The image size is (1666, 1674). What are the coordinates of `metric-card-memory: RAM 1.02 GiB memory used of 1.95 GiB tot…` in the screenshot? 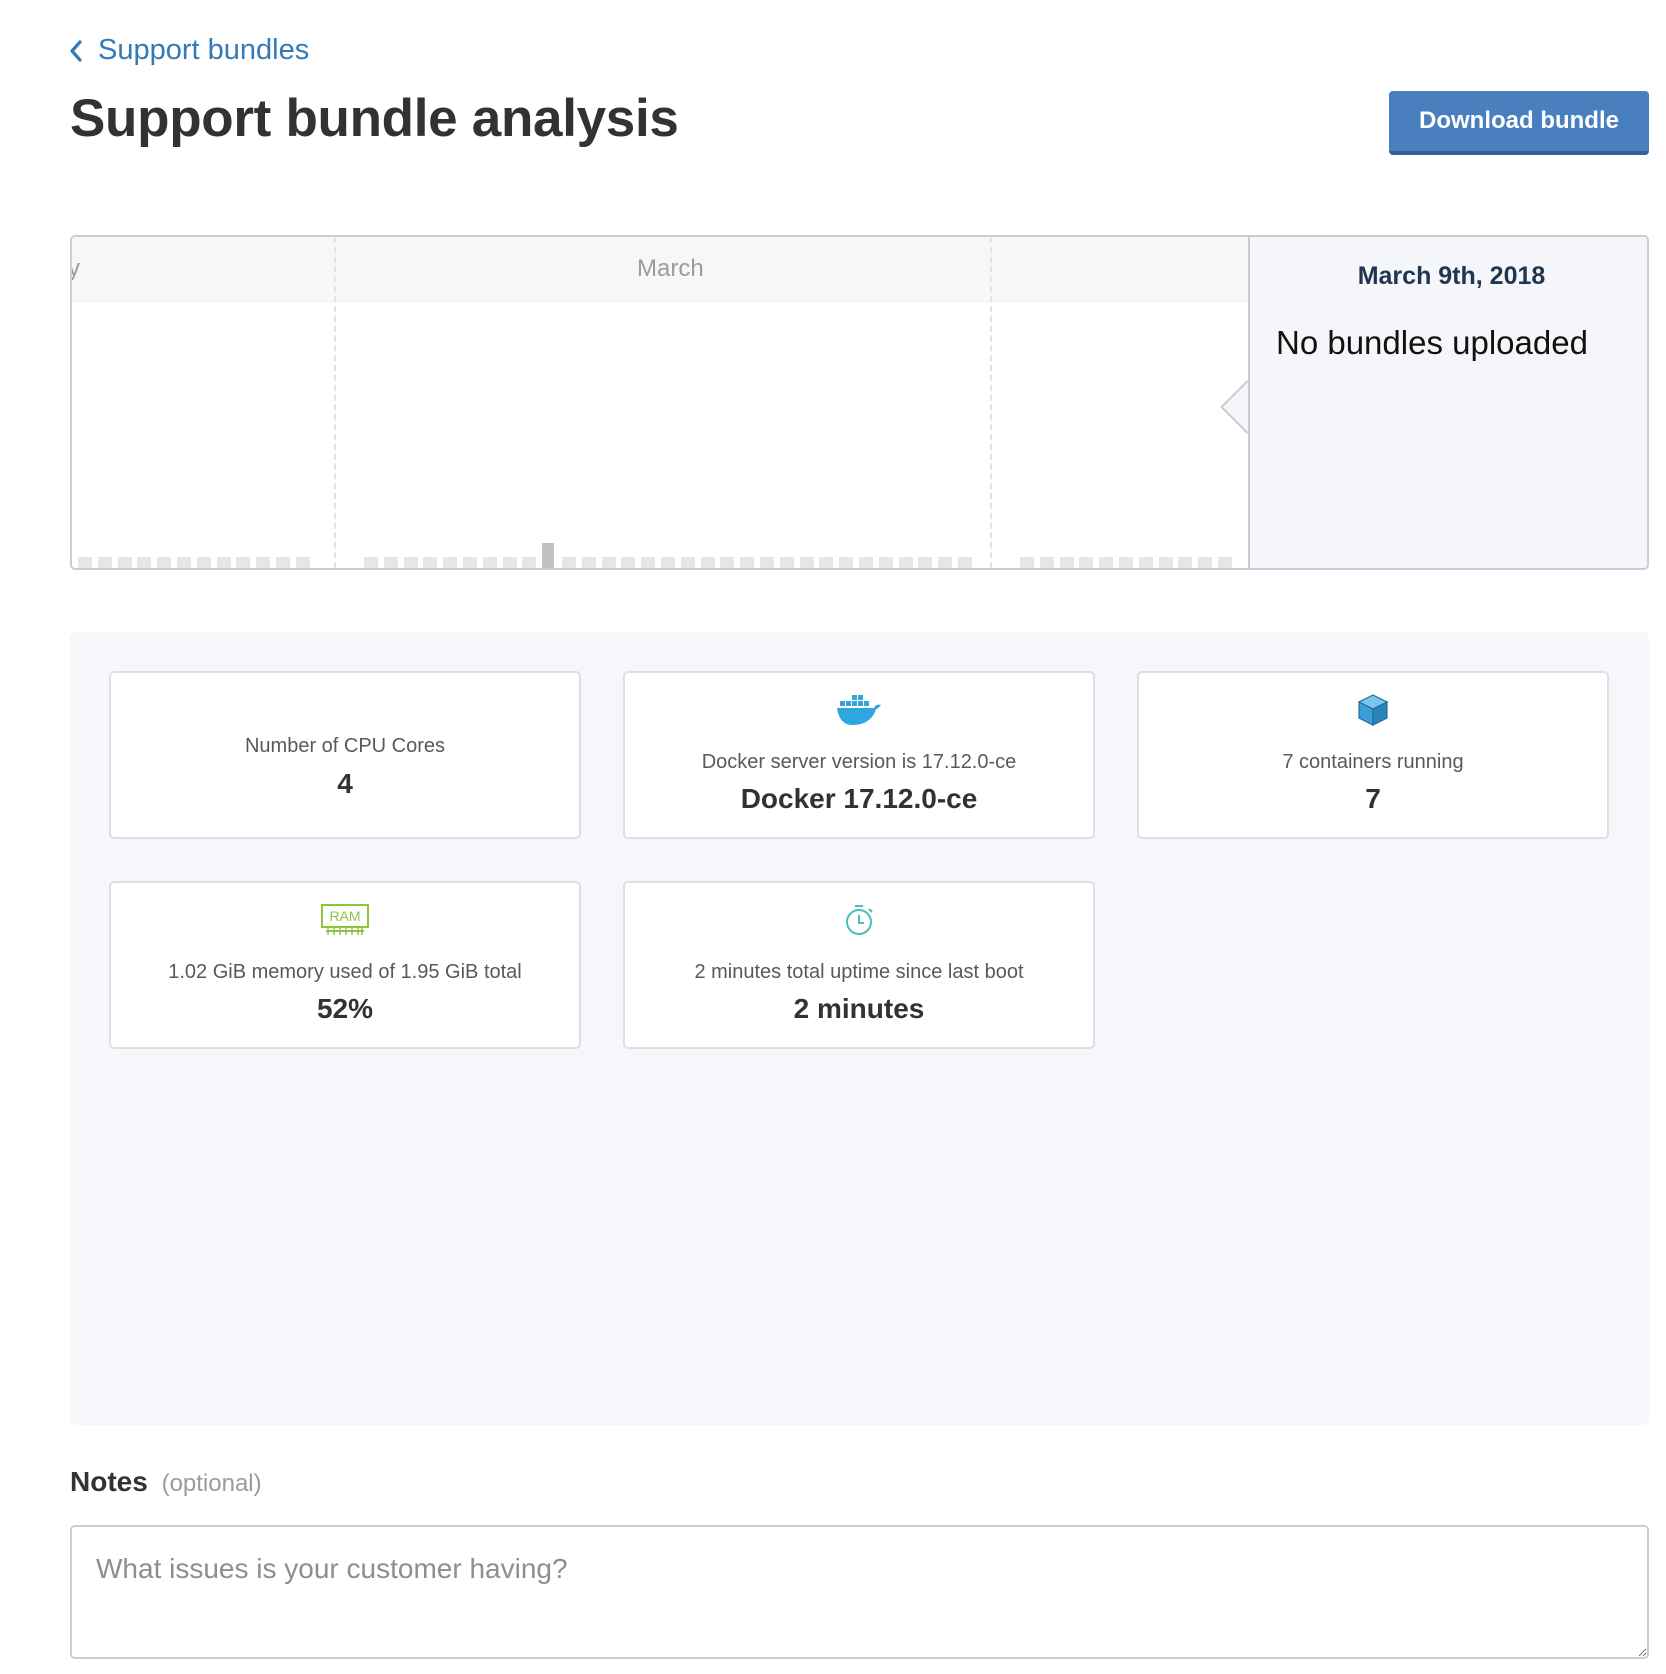 It's located at (345, 965).